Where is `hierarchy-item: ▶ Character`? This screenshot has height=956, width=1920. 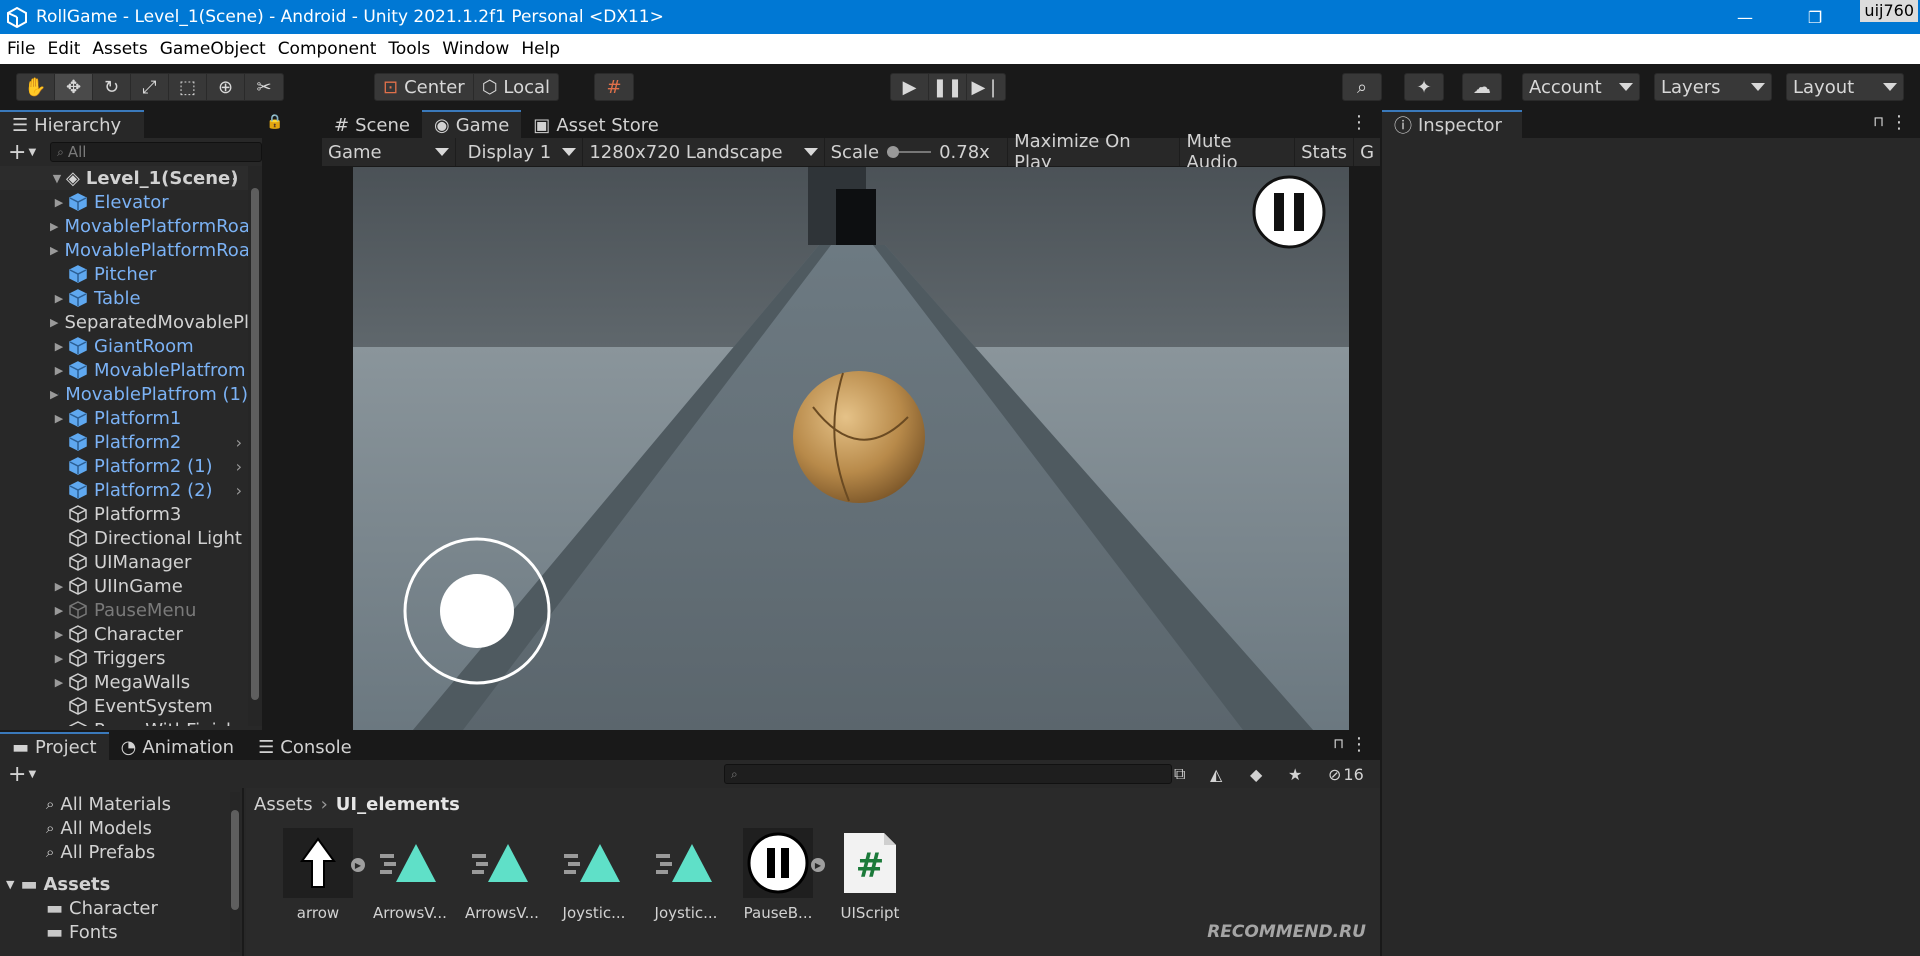 hierarchy-item: ▶ Character is located at coordinates (124, 634).